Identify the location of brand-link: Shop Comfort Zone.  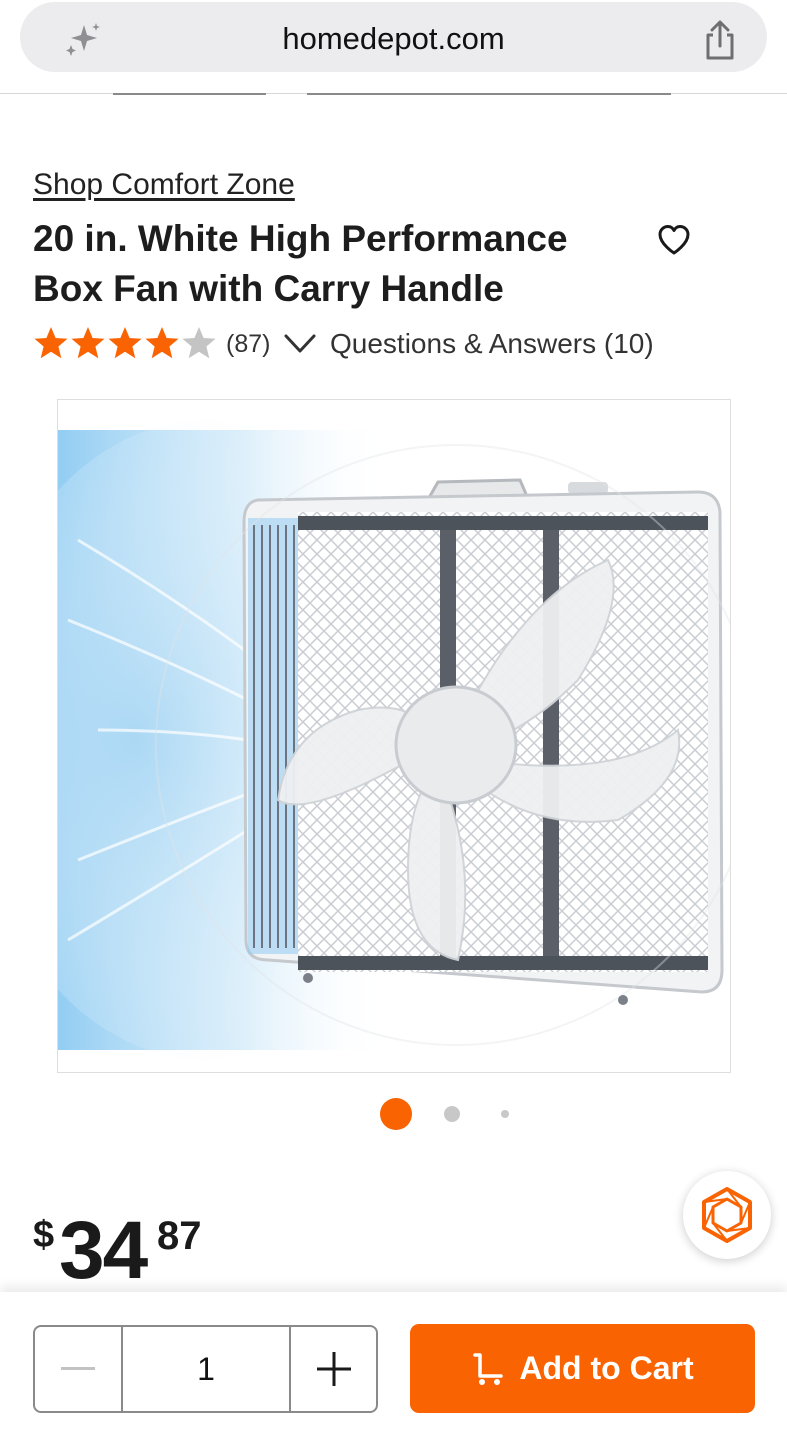
(164, 185).